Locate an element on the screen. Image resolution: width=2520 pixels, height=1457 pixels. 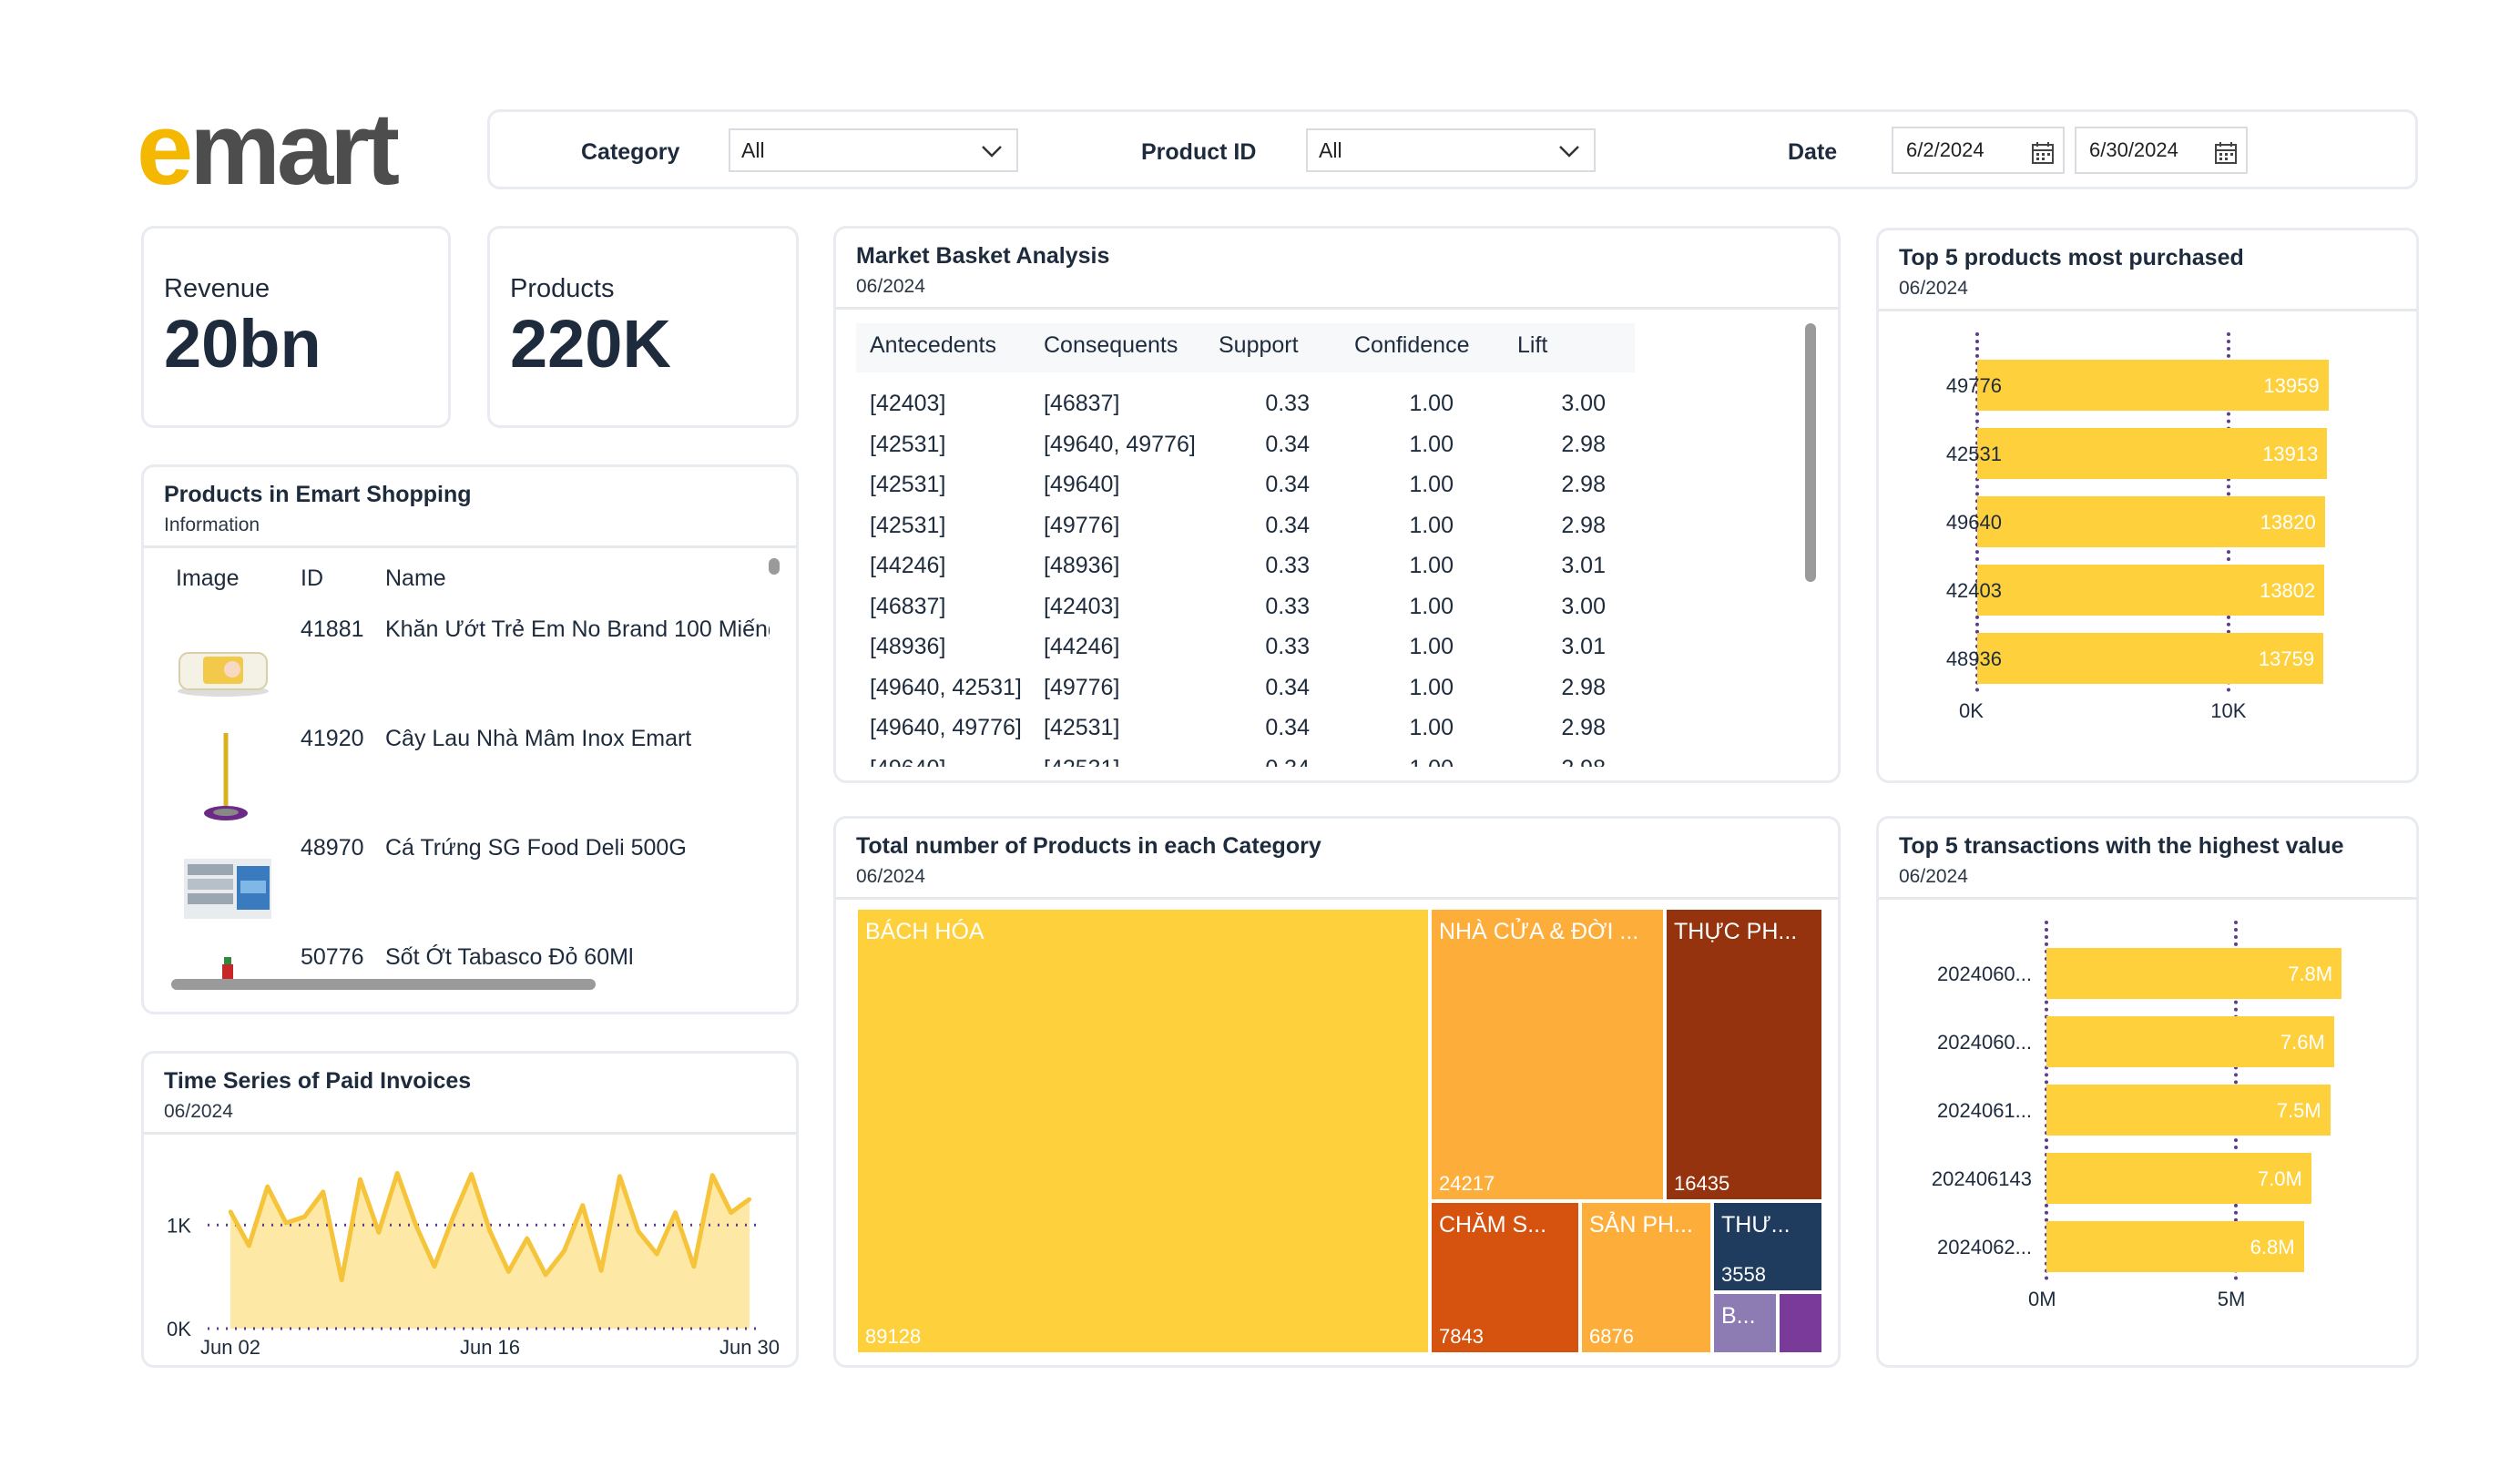
product-name: Sốt Ớt Tabasco Đỏ 60Ml is located at coordinates (510, 957).